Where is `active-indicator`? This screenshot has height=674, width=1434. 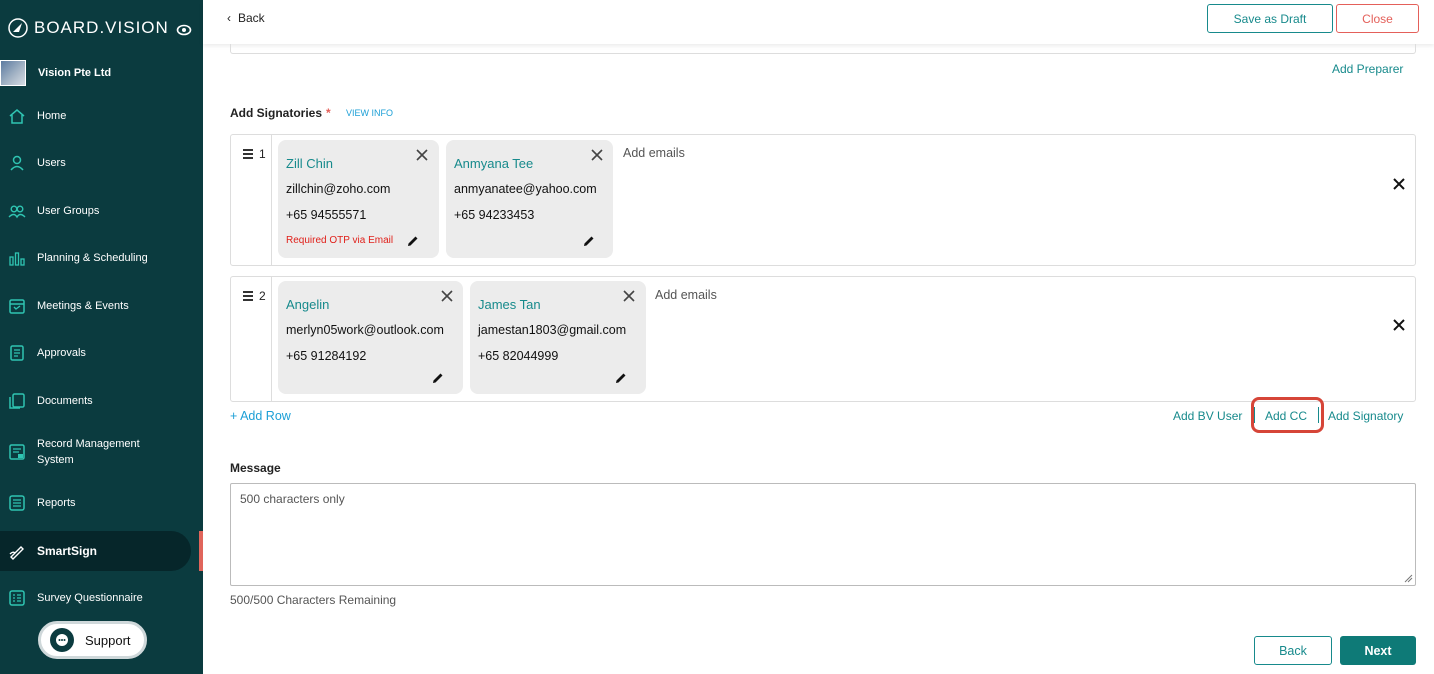 active-indicator is located at coordinates (201, 551).